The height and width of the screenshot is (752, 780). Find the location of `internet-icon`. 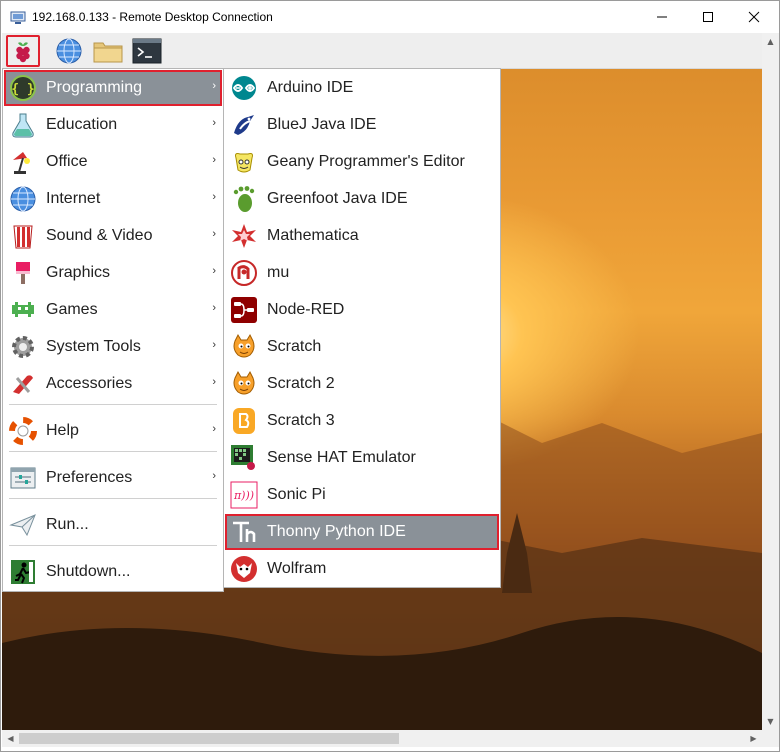

internet-icon is located at coordinates (23, 199).